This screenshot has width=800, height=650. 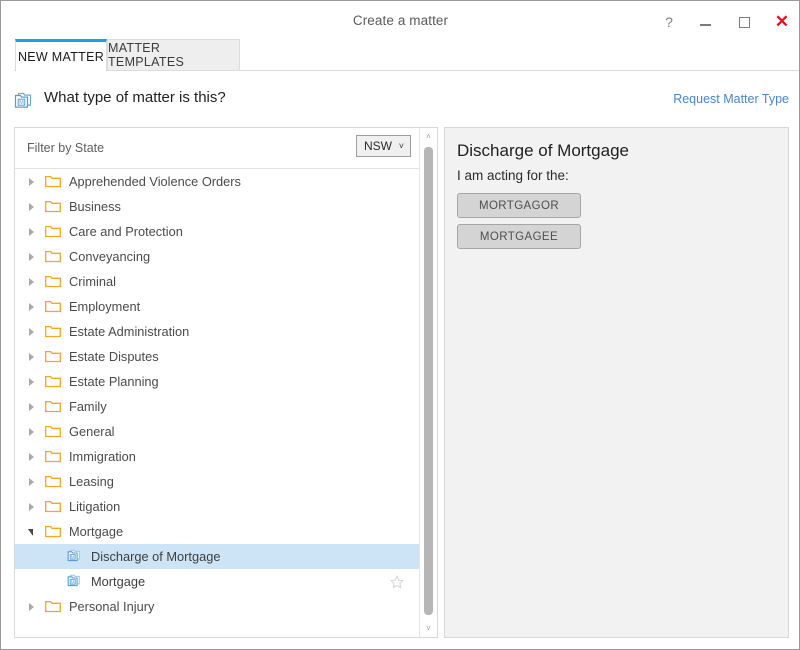 I want to click on tree-item-category: General, so click(x=217, y=431).